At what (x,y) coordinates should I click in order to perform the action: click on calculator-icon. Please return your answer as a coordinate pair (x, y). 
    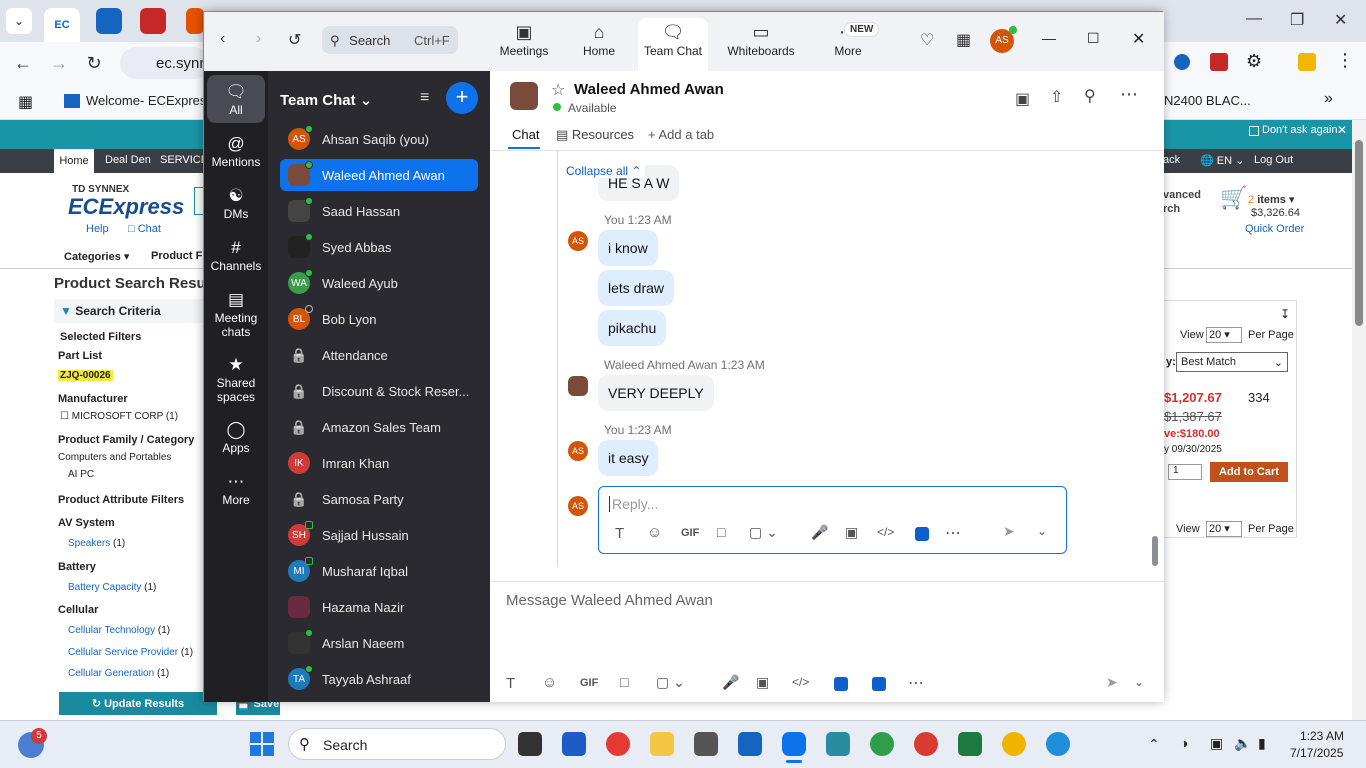
    Looking at the image, I should click on (706, 744).